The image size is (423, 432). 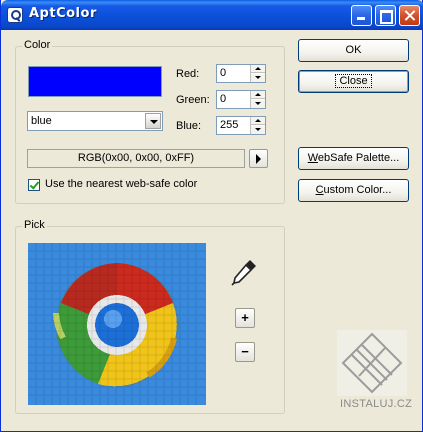 What do you see at coordinates (409, 15) in the screenshot?
I see `close-window-button` at bounding box center [409, 15].